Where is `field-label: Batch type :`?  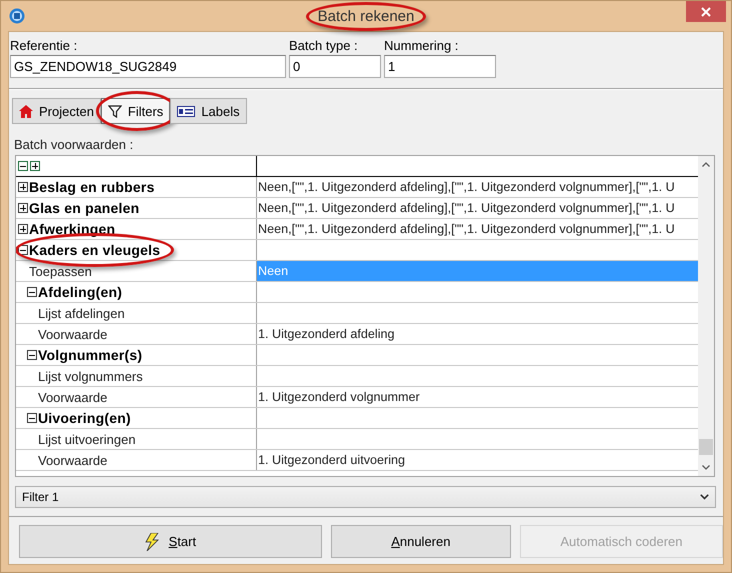 field-label: Batch type : is located at coordinates (324, 46).